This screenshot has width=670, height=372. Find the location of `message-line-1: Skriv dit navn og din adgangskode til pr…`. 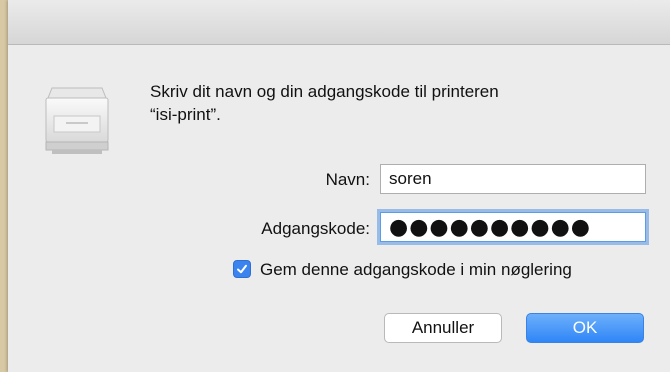

message-line-1: Skriv dit navn og din adgangskode til pr… is located at coordinates (324, 91).